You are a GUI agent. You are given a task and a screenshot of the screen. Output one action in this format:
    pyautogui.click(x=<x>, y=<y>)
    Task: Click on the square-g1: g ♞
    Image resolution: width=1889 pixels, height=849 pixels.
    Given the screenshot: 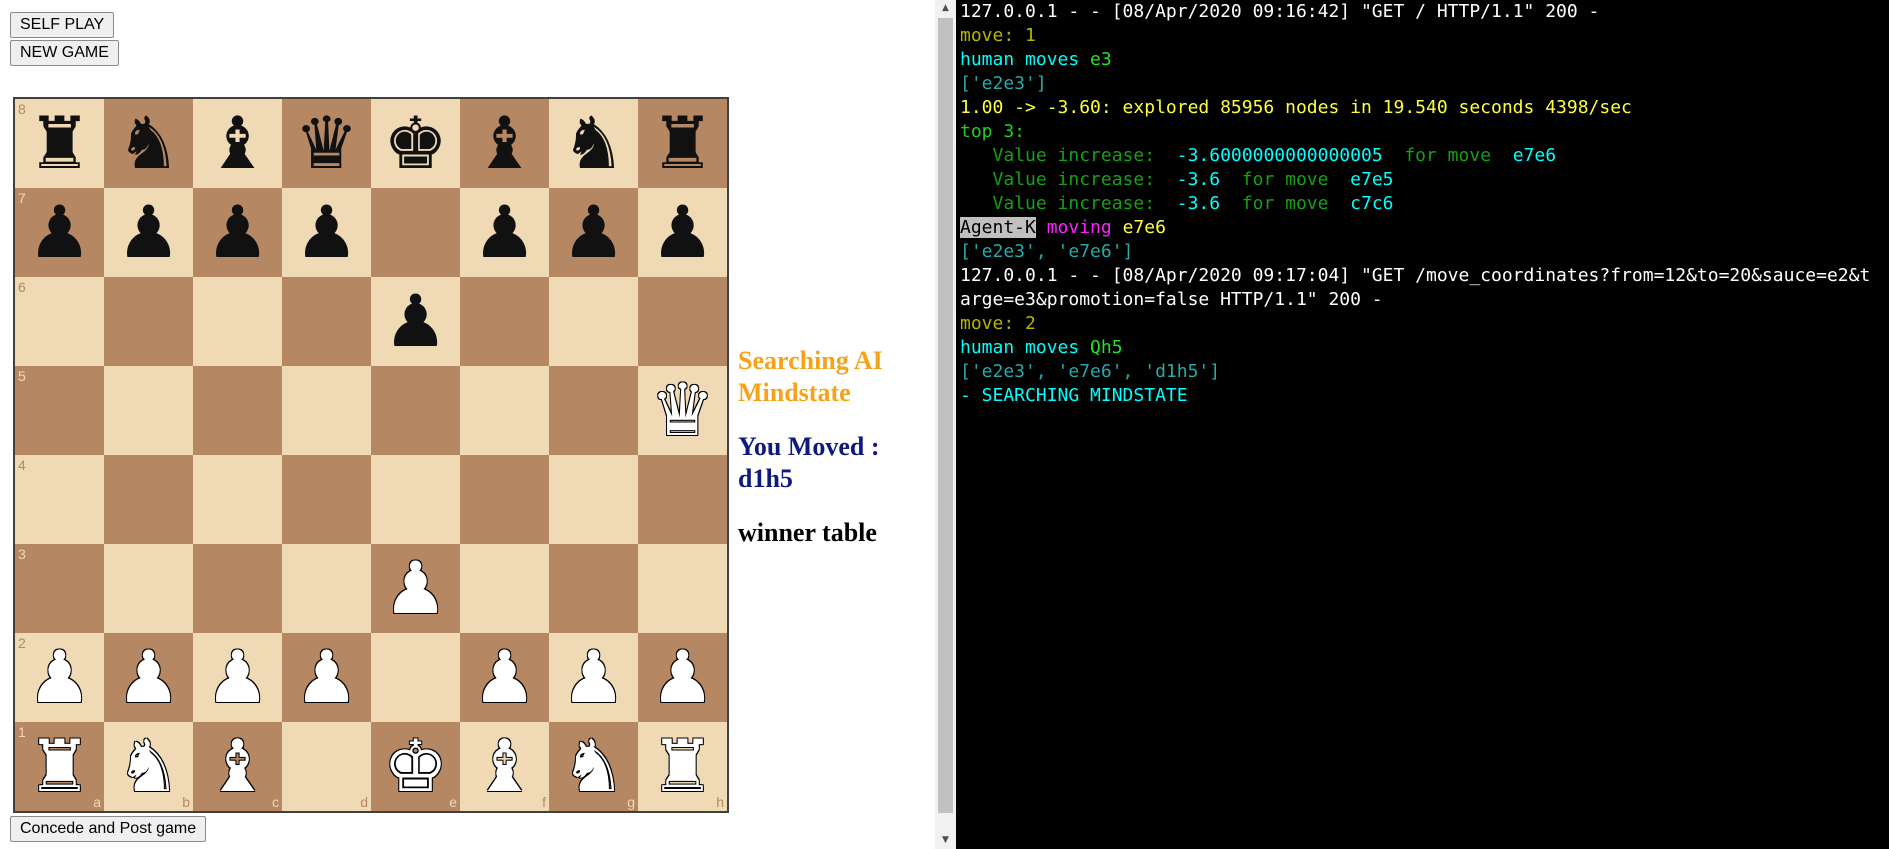 What is the action you would take?
    pyautogui.click(x=593, y=766)
    